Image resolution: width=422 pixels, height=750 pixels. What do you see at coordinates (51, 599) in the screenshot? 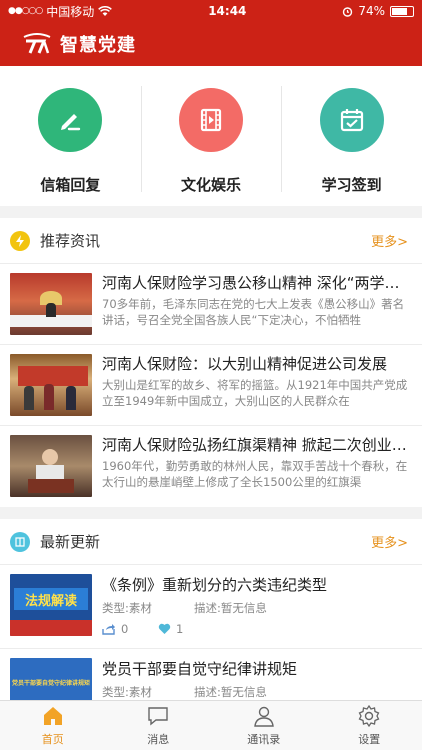
I see `thumbnail-caption: 法规解读` at bounding box center [51, 599].